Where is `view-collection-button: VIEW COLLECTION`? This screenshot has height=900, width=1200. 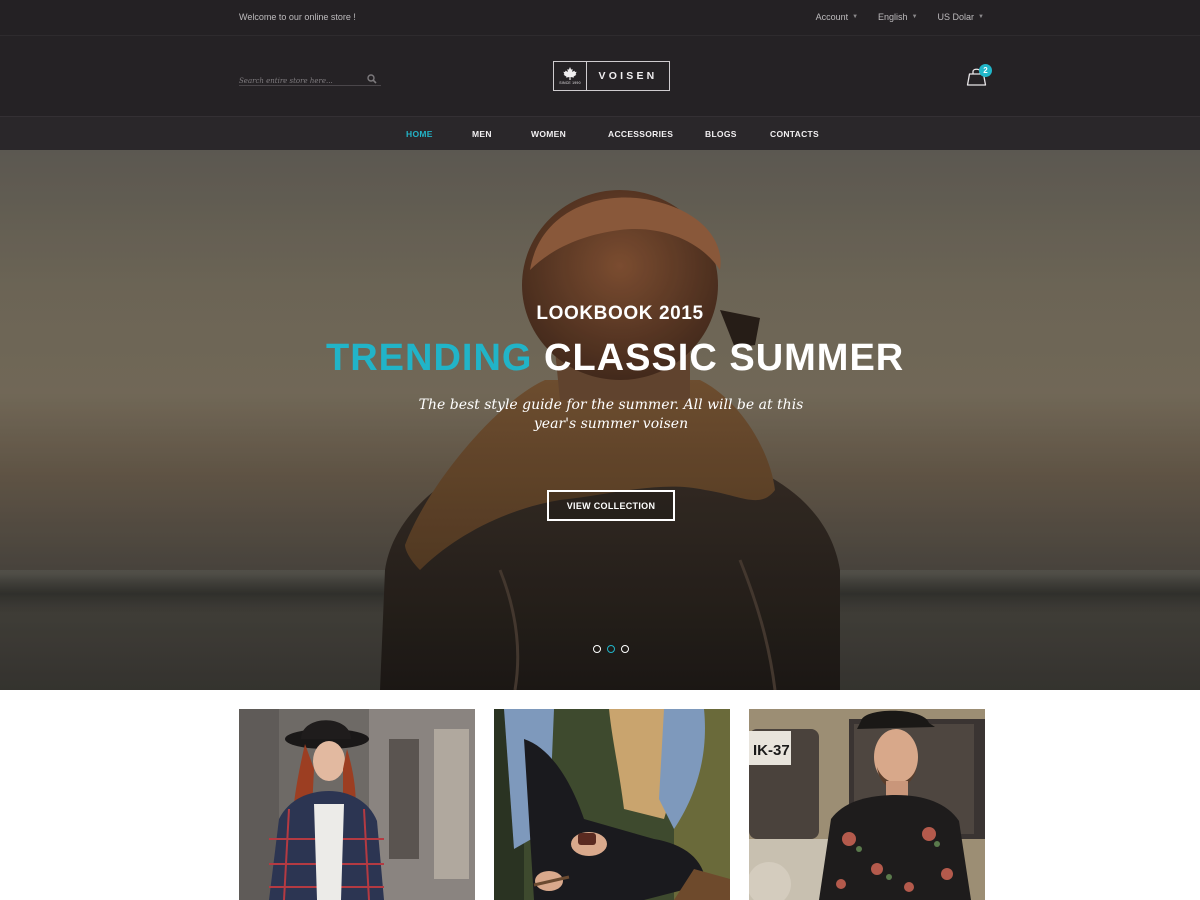 view-collection-button: VIEW COLLECTION is located at coordinates (611, 505).